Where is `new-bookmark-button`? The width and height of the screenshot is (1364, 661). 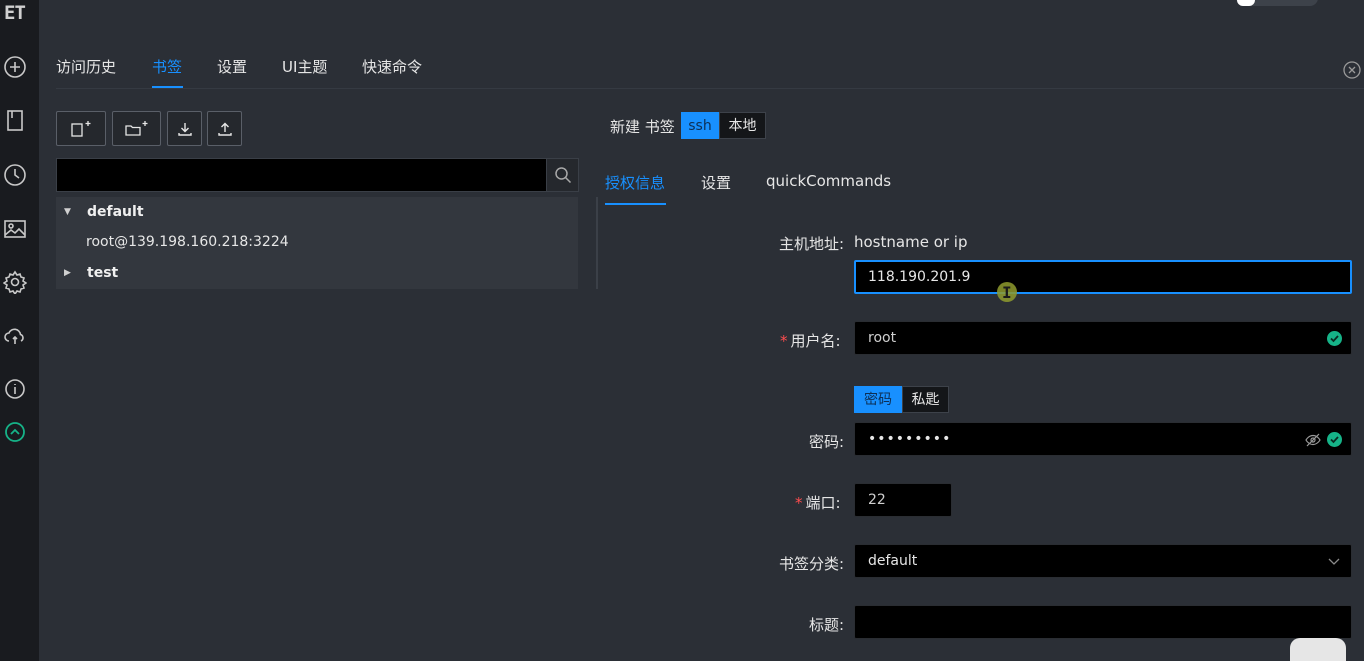
new-bookmark-button is located at coordinates (81, 128).